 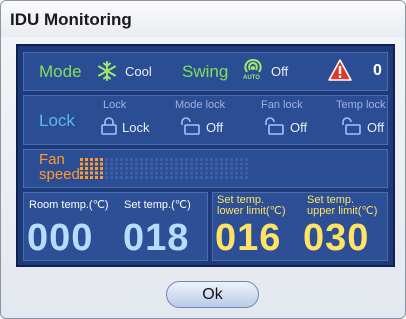 I want to click on title-bar: IDU Monitoring, so click(x=203, y=19).